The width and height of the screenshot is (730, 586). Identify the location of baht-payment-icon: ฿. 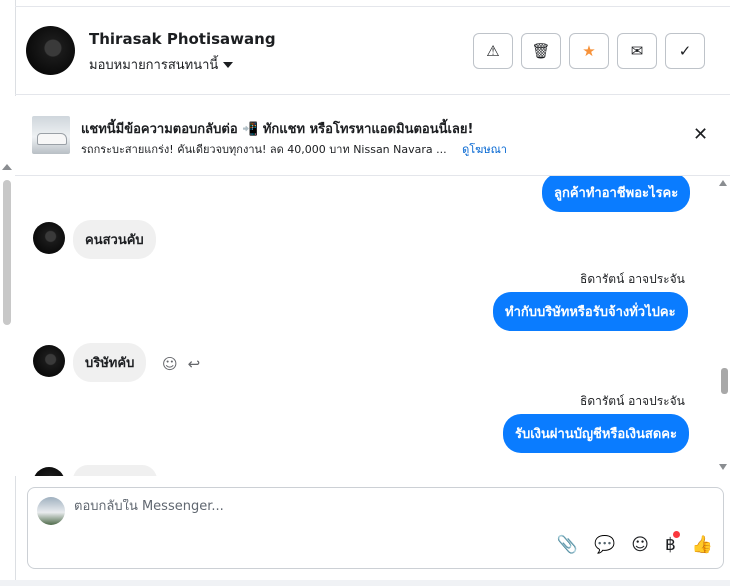
(670, 545).